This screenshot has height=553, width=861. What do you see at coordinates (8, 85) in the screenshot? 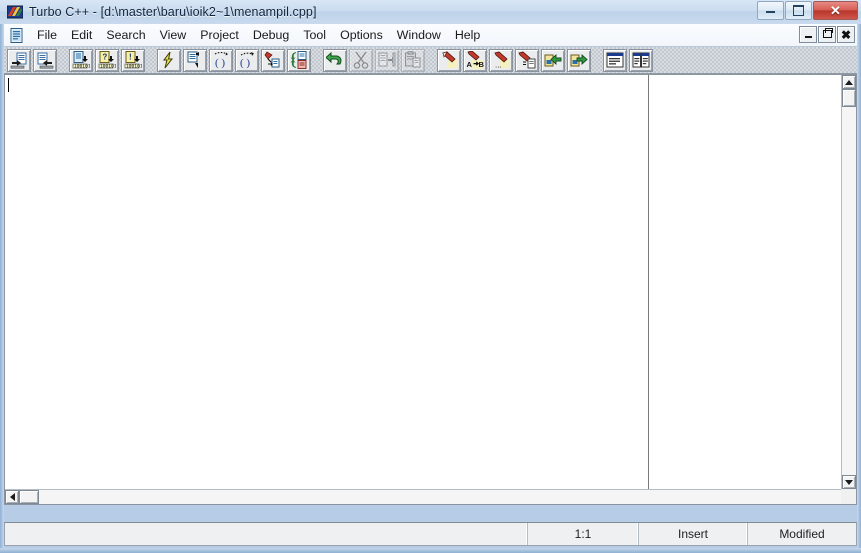
I see `text-caret` at bounding box center [8, 85].